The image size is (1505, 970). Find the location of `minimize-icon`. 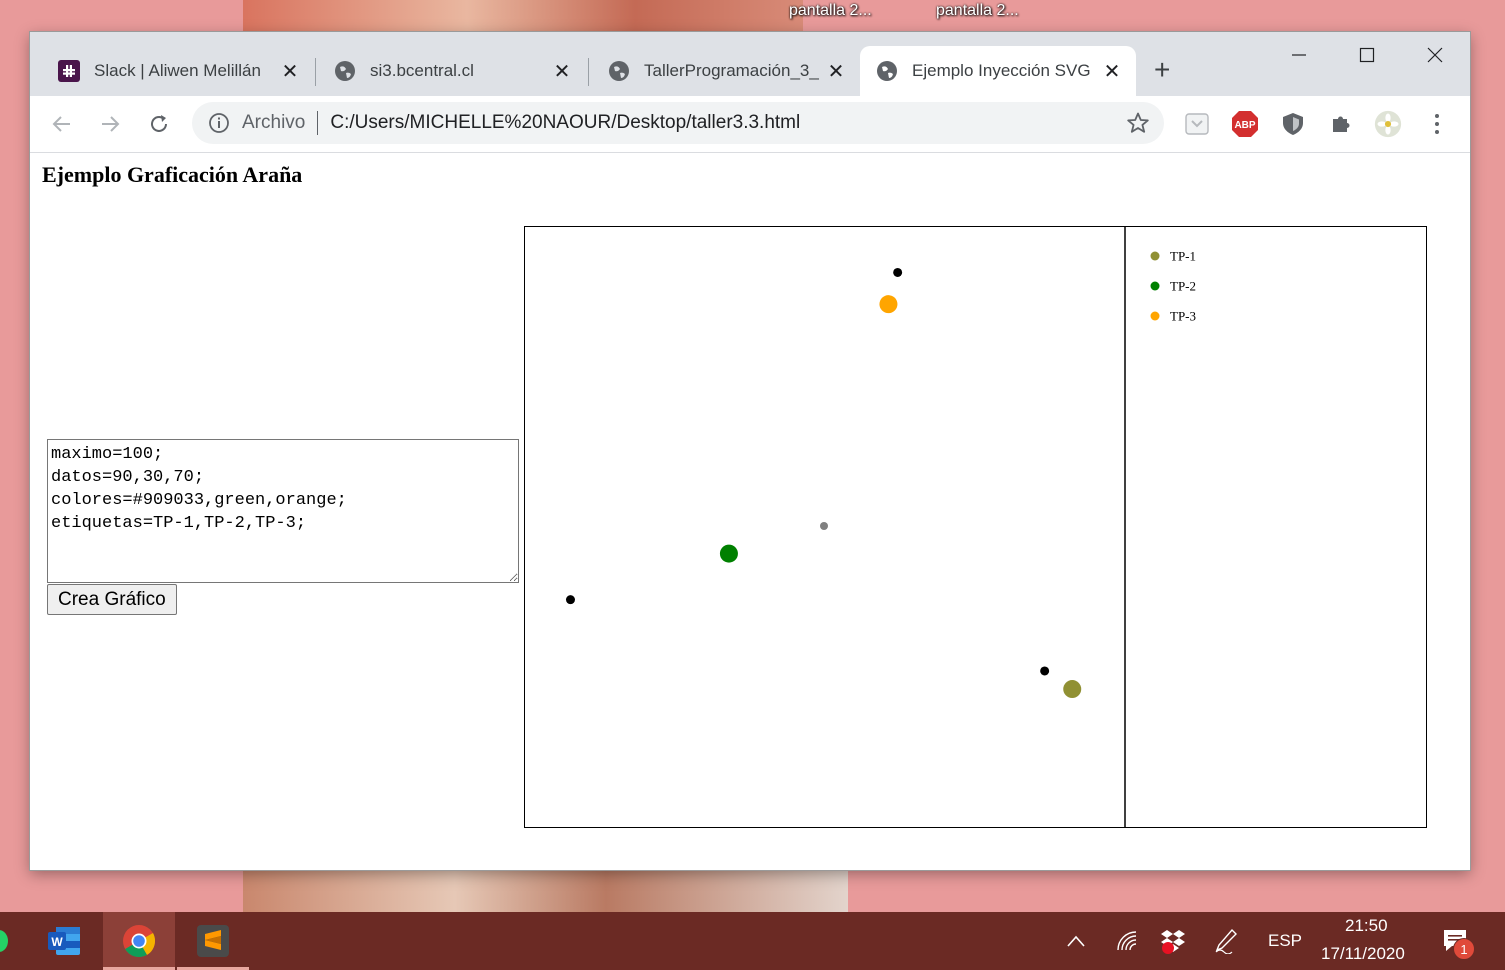

minimize-icon is located at coordinates (1299, 55).